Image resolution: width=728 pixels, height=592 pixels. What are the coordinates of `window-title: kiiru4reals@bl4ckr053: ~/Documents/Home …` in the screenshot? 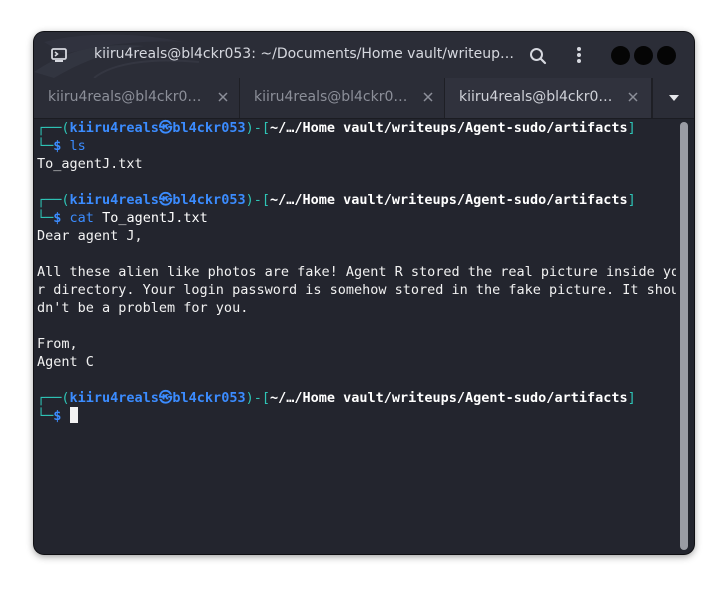 It's located at (304, 54).